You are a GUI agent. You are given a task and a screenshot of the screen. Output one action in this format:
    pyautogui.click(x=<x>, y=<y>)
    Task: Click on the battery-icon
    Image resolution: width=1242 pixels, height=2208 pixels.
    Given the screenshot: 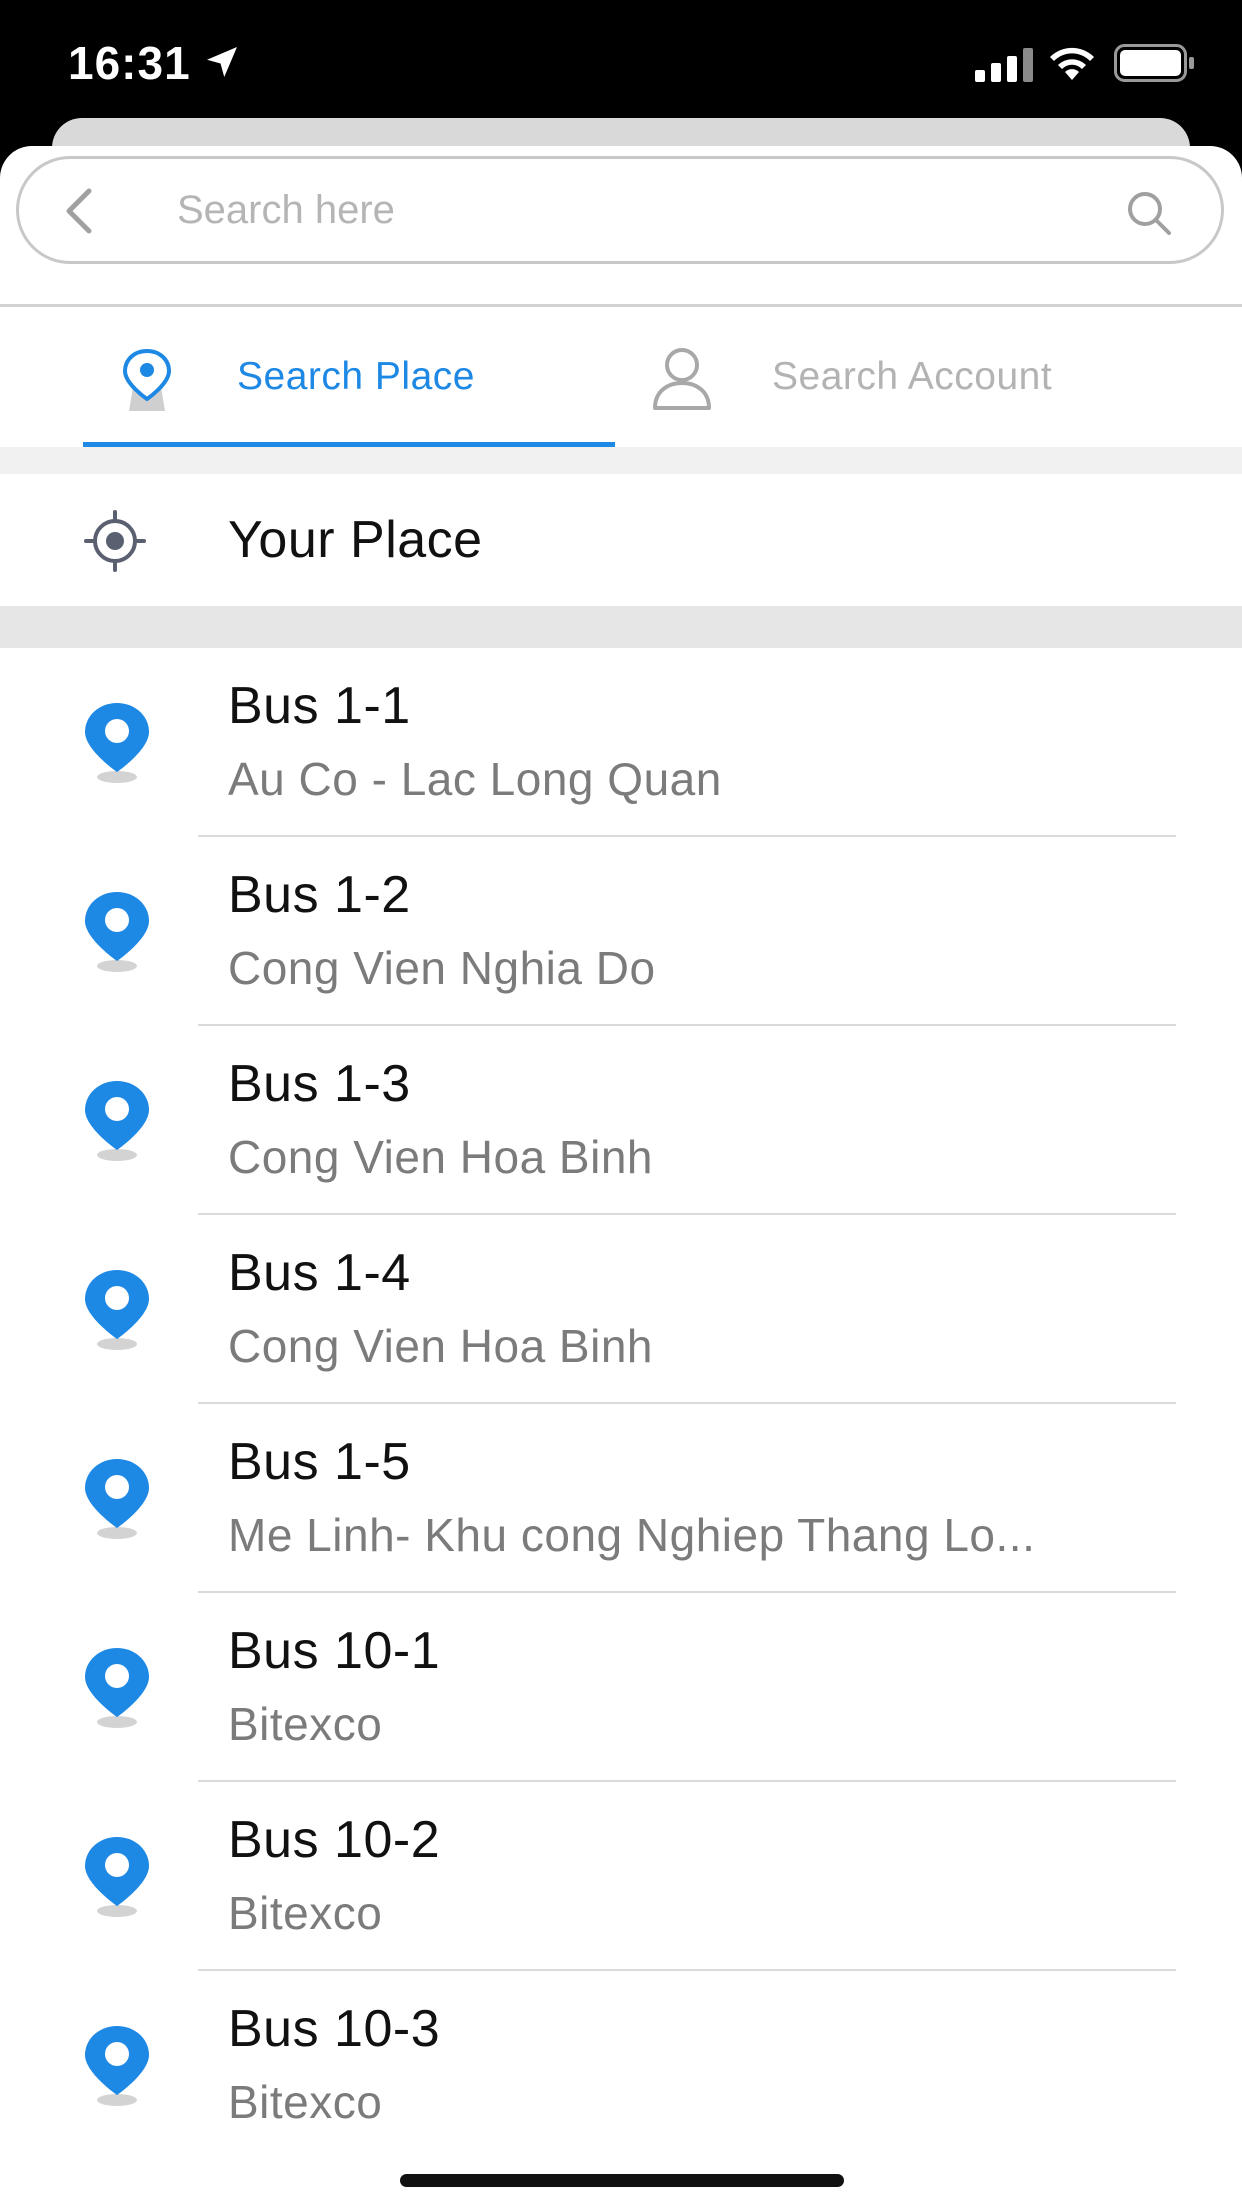 What is the action you would take?
    pyautogui.click(x=1154, y=63)
    